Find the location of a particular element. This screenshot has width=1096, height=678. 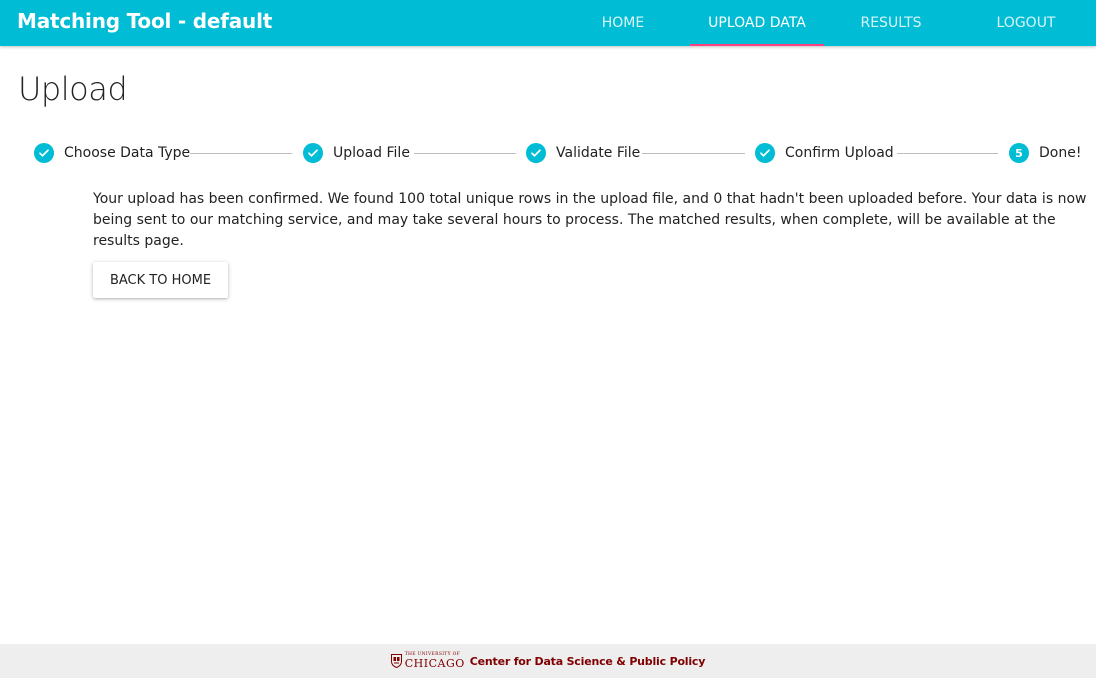

tab-logout-label: LOGOUT is located at coordinates (1026, 23).